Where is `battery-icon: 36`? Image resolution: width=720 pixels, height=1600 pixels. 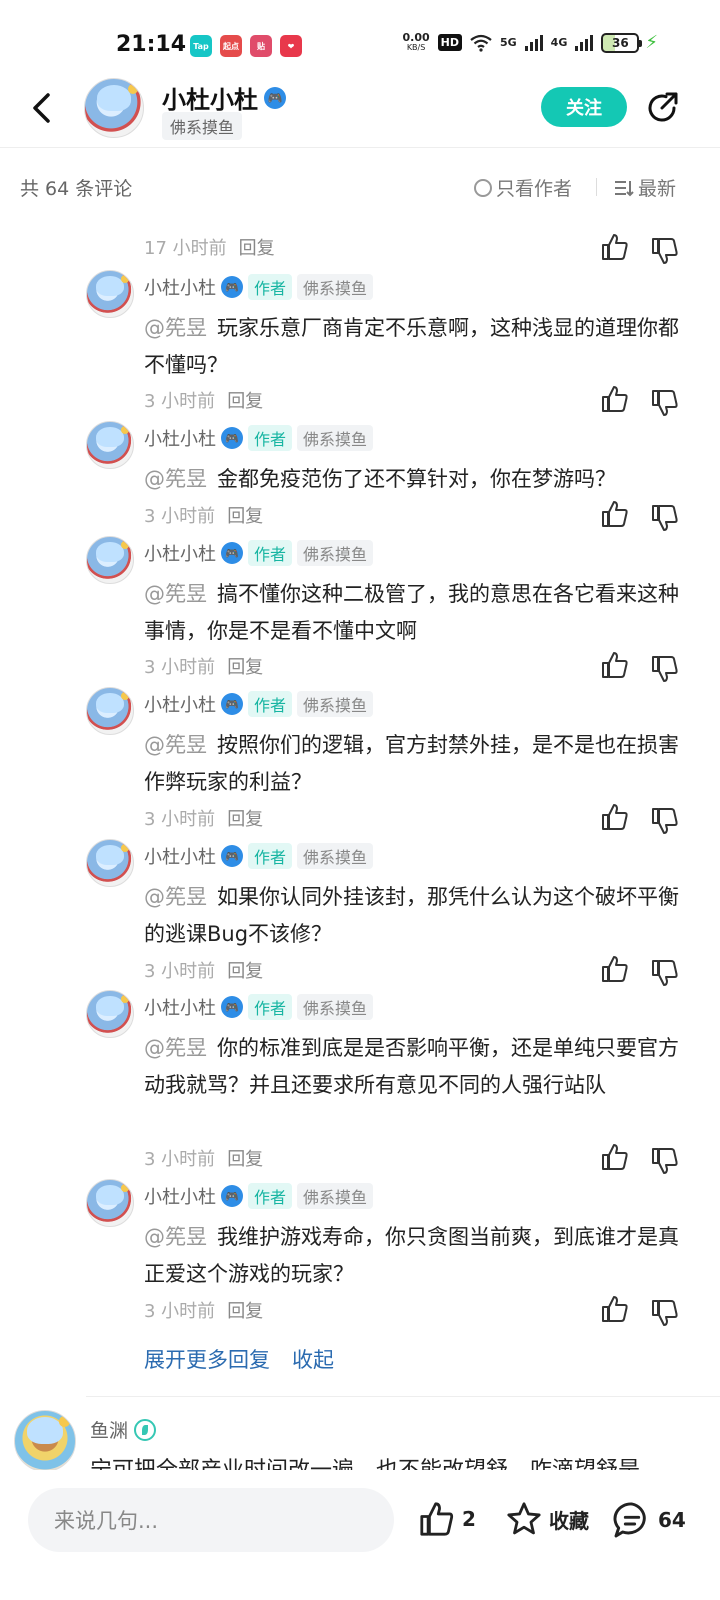 battery-icon: 36 is located at coordinates (622, 42).